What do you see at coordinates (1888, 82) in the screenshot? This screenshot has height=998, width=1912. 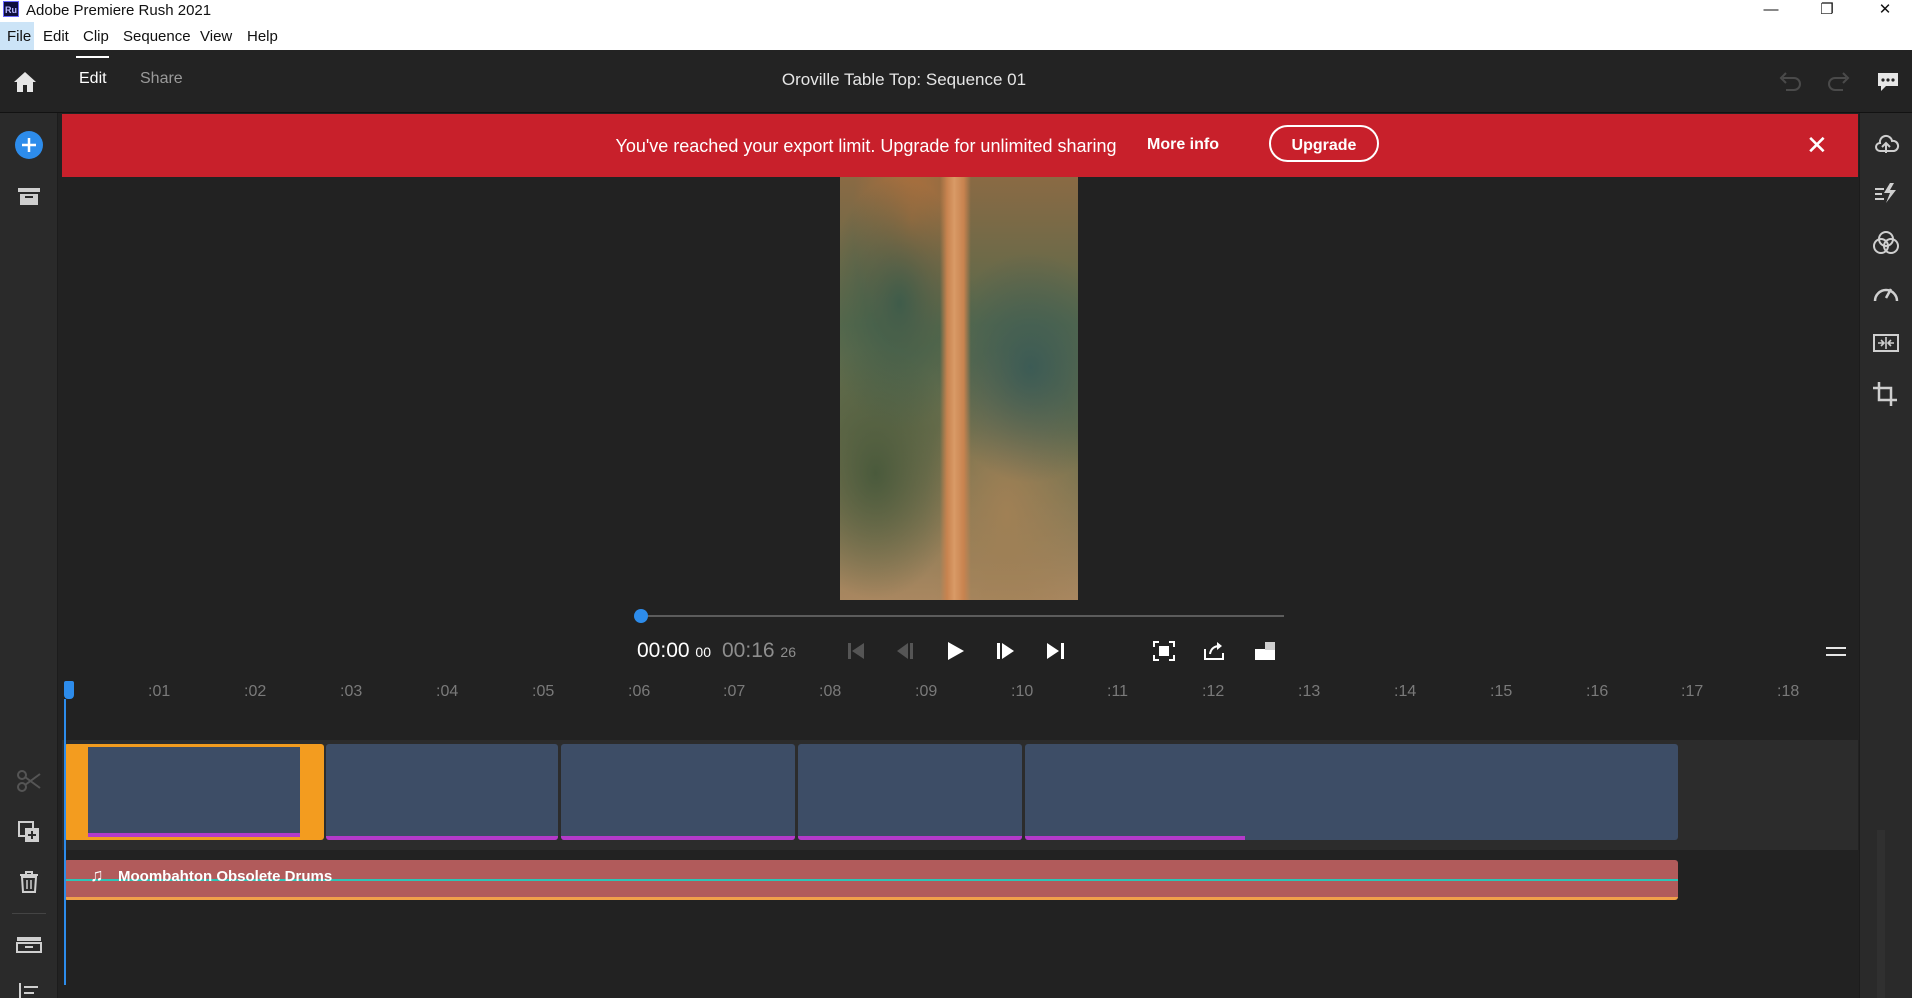 I see `comments-icon` at bounding box center [1888, 82].